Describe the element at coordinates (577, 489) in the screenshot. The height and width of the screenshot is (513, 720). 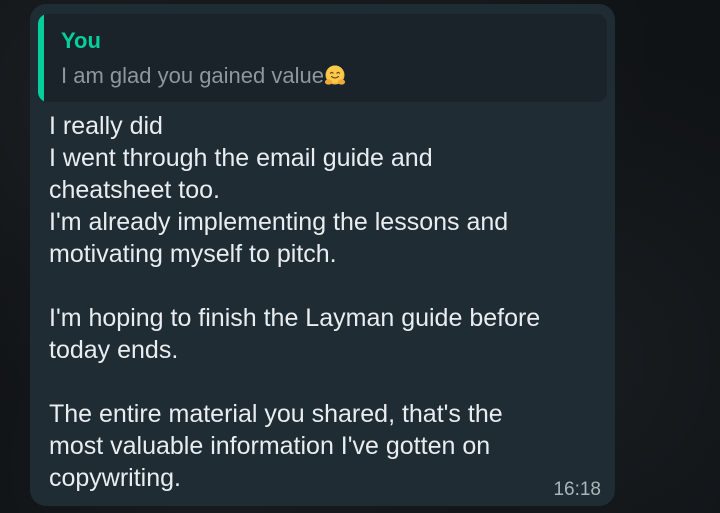
I see `message-timestamp: 16:18` at that location.